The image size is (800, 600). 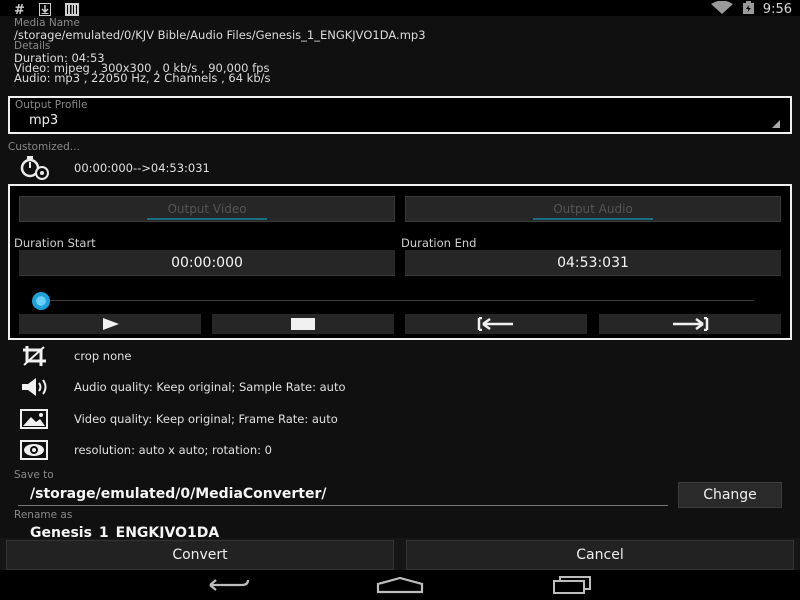 What do you see at coordinates (439, 243) in the screenshot?
I see `duration-end-label: Duration End` at bounding box center [439, 243].